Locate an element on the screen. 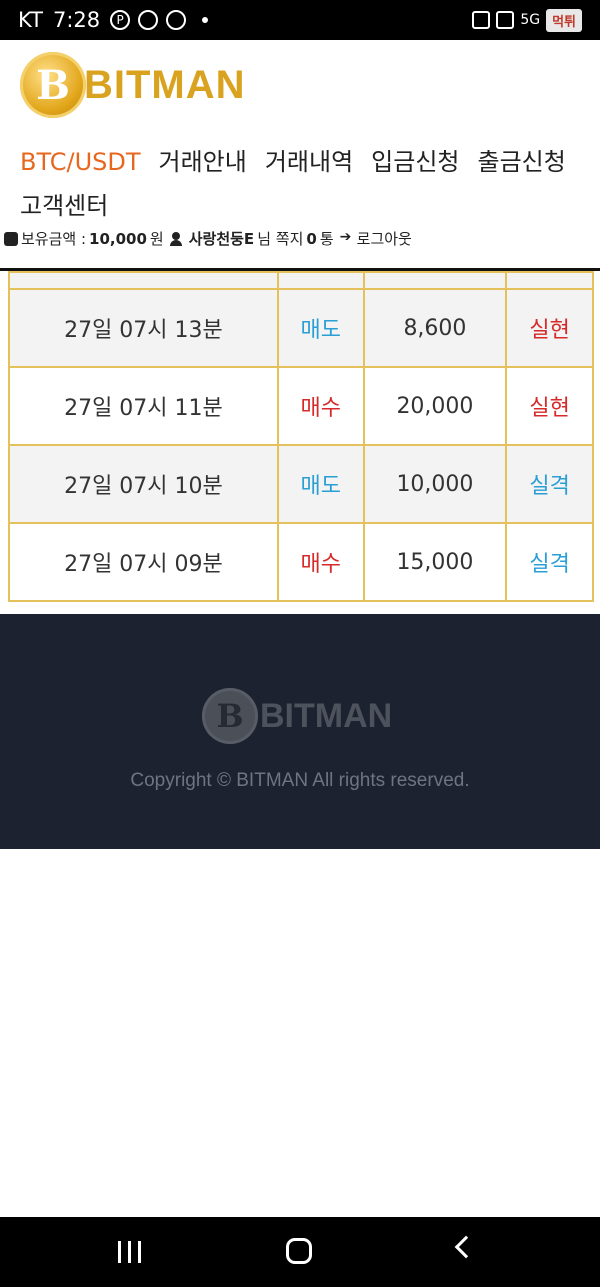 The height and width of the screenshot is (1287, 600). trade-amount: 10,000 is located at coordinates (435, 484).